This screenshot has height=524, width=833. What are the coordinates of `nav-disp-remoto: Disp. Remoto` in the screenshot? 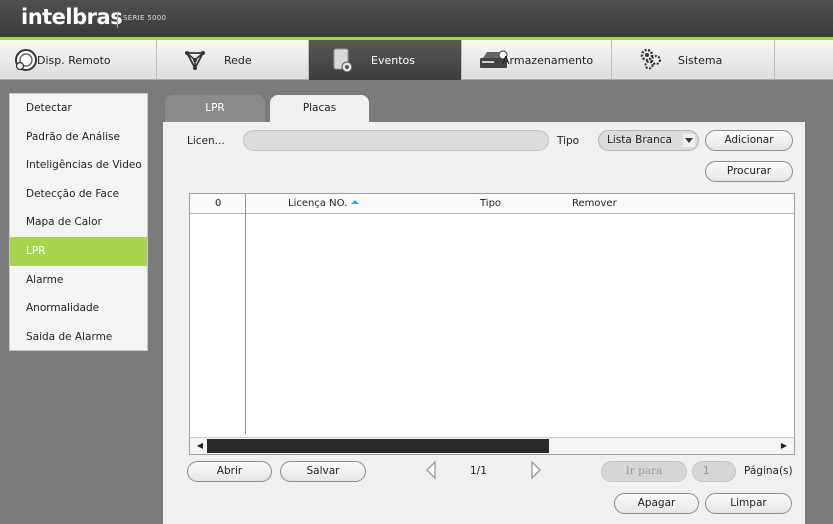 It's located at (78, 60).